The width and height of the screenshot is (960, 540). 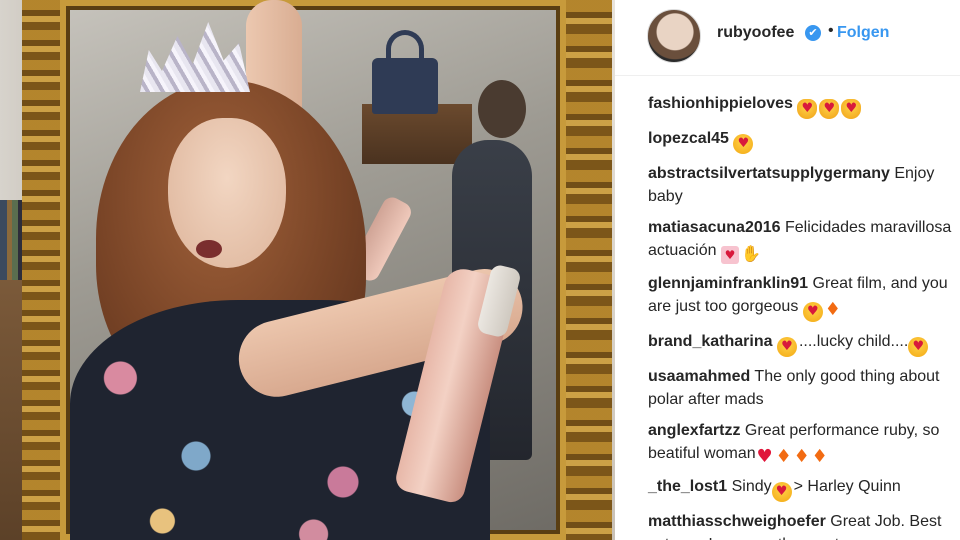 I want to click on comment-username: usaamahmed, so click(x=699, y=376).